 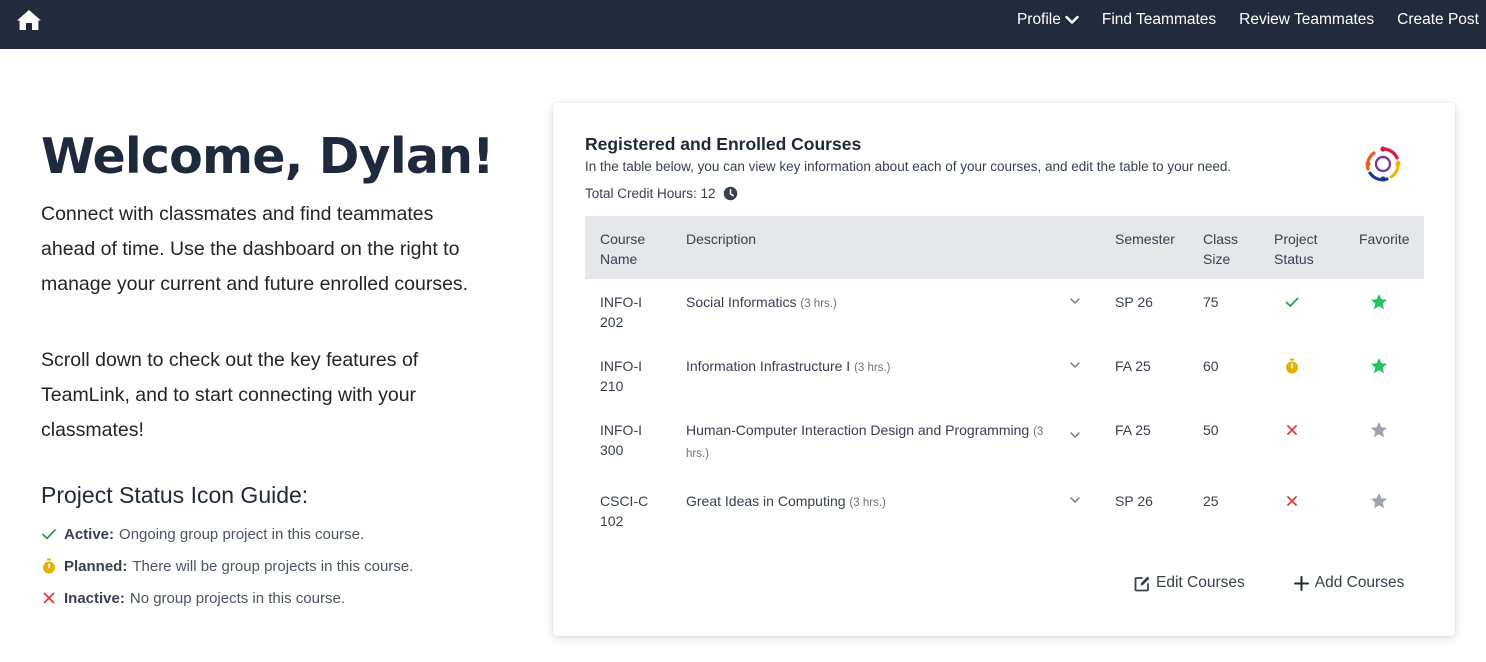 I want to click on description-text: Great Ideas in Computing, so click(x=766, y=501).